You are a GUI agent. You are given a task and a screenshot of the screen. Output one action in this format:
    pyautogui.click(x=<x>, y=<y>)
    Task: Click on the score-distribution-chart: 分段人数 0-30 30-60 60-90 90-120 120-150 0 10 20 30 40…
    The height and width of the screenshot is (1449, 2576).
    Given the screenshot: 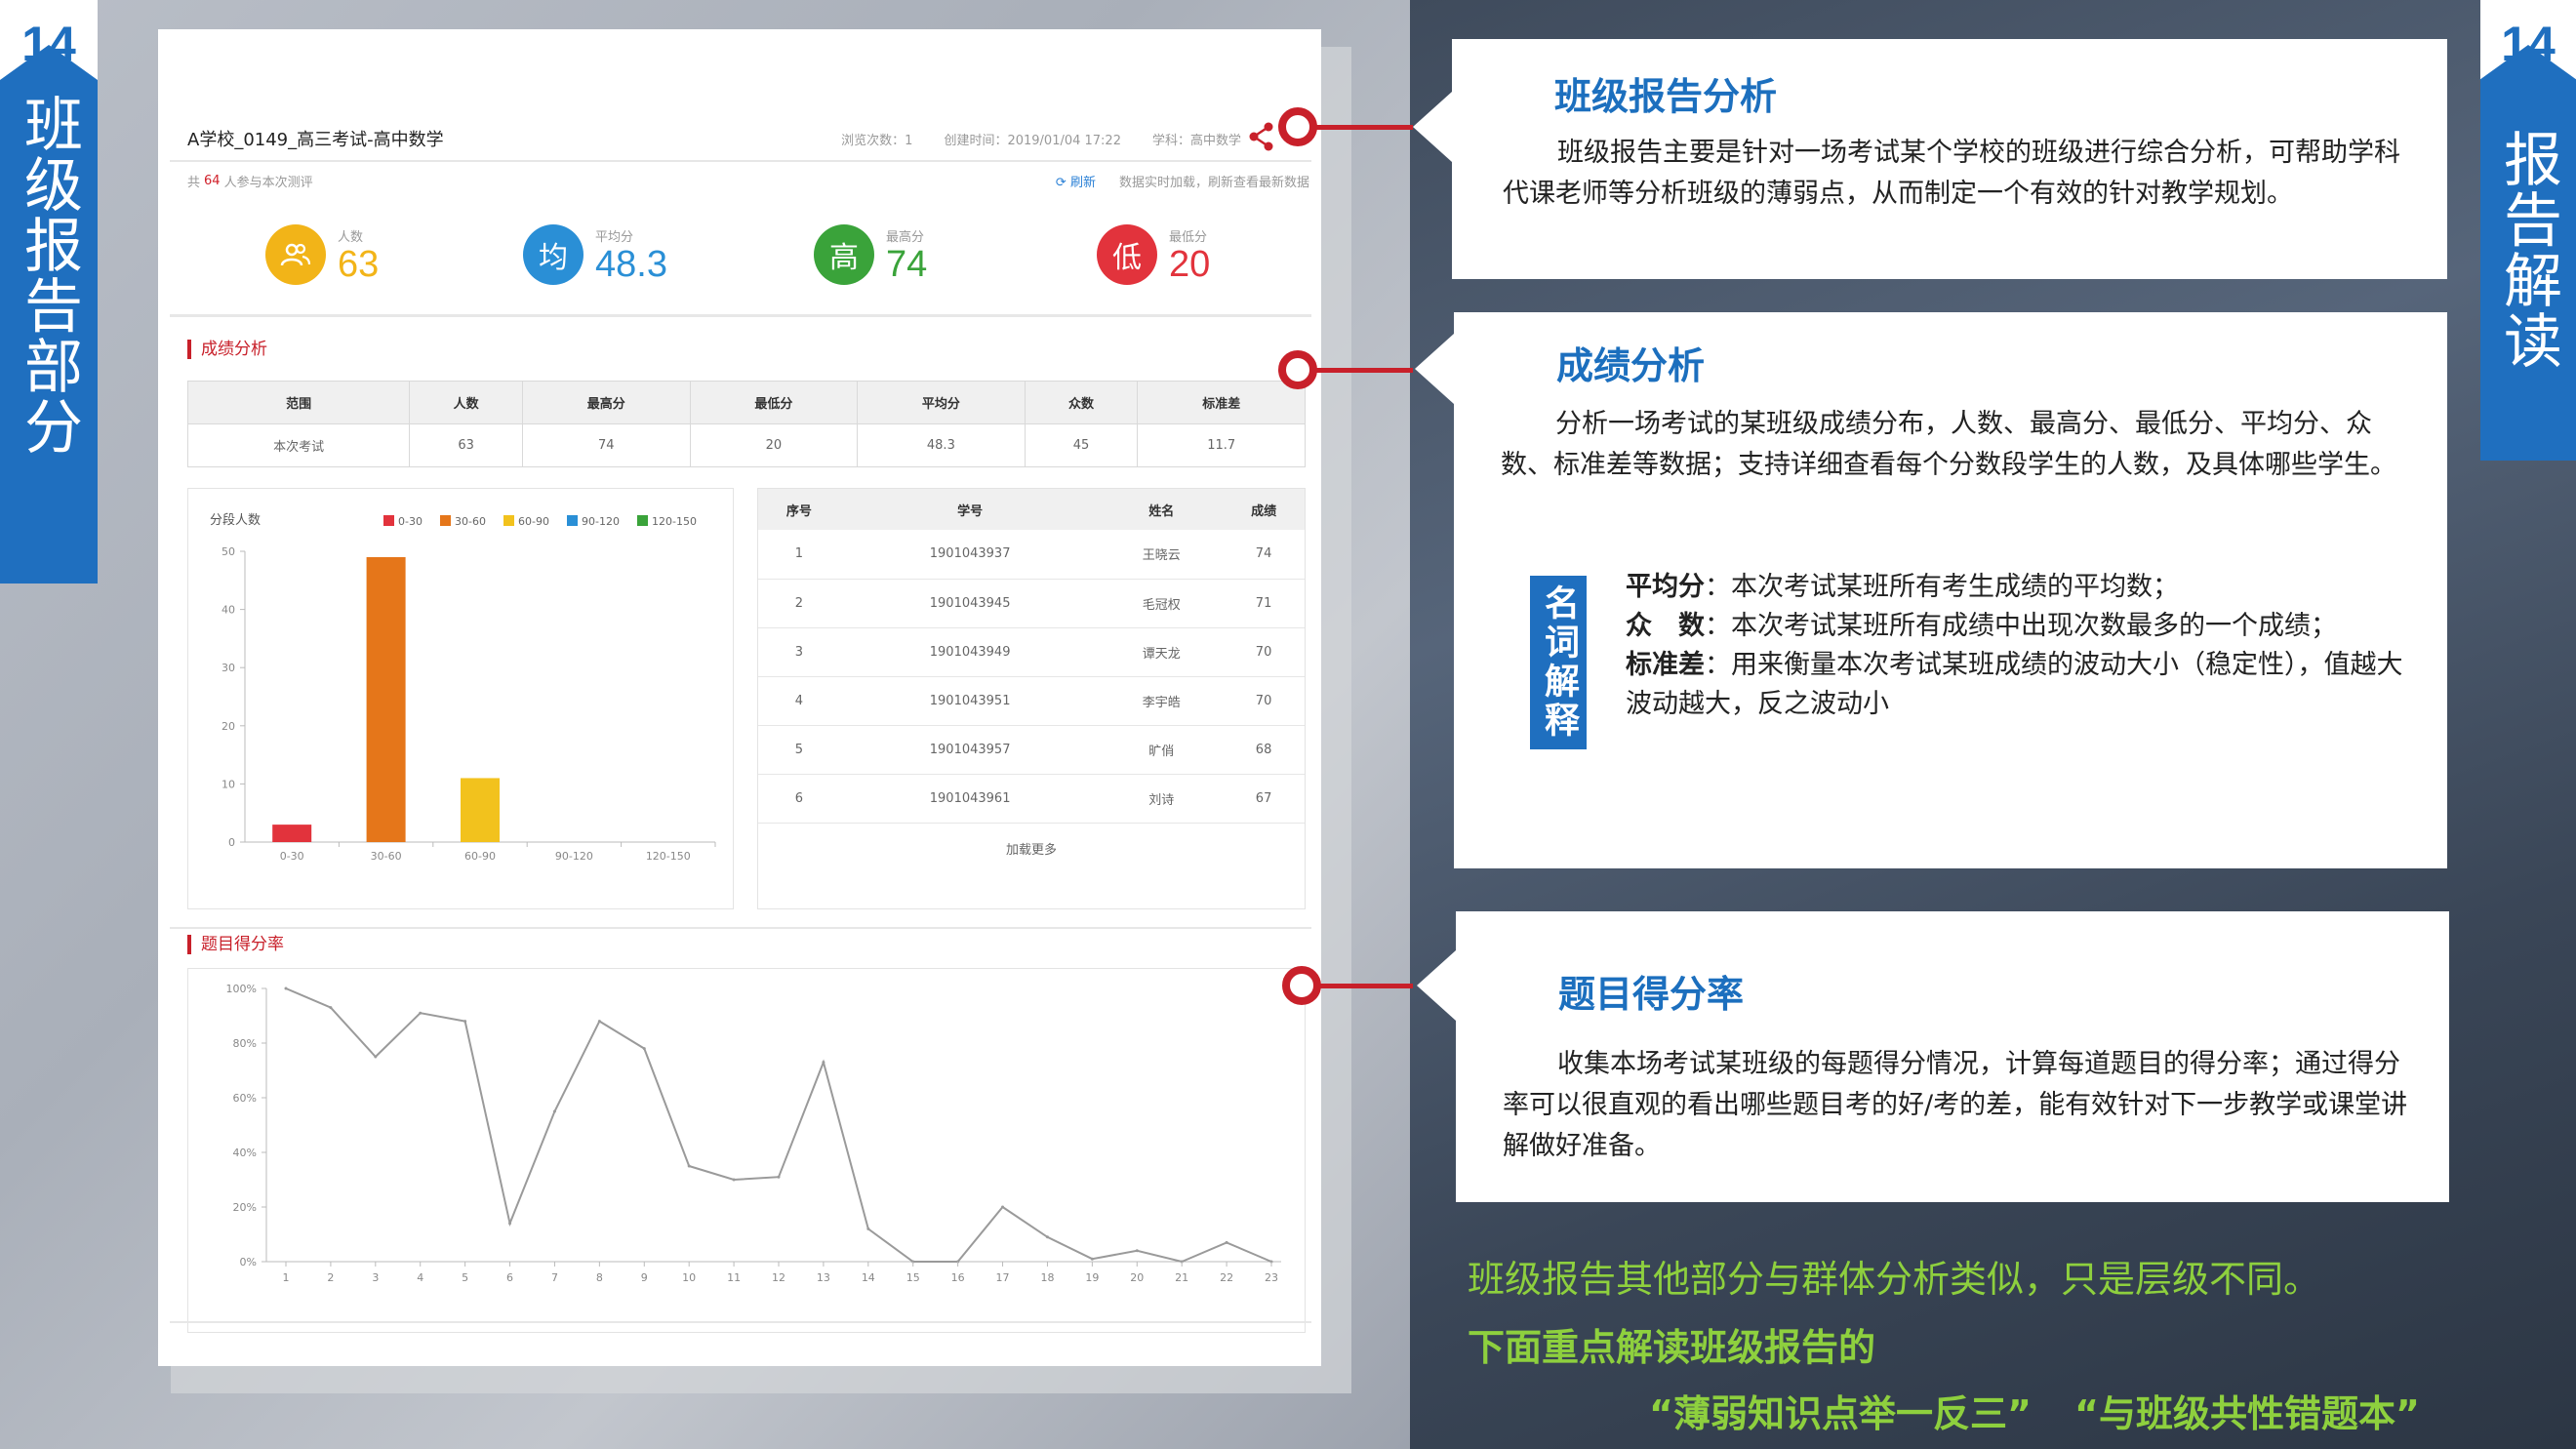 What is the action you would take?
    pyautogui.click(x=460, y=698)
    